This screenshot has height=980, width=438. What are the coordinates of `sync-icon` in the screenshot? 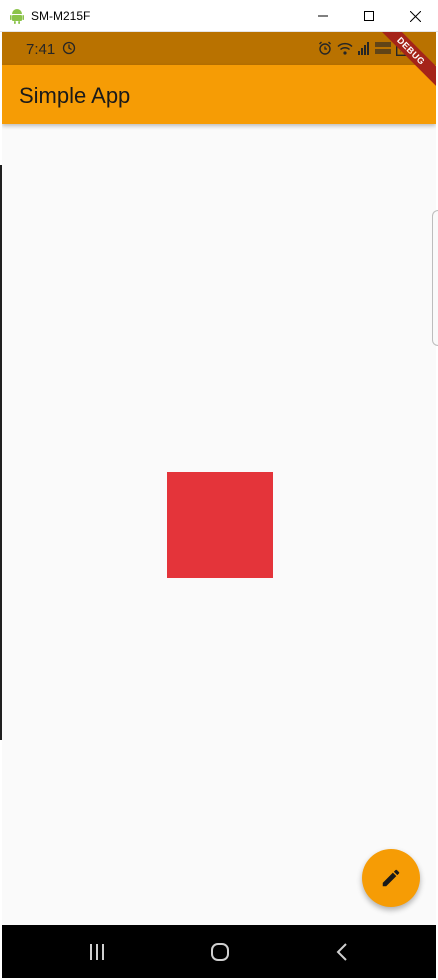 It's located at (69, 48).